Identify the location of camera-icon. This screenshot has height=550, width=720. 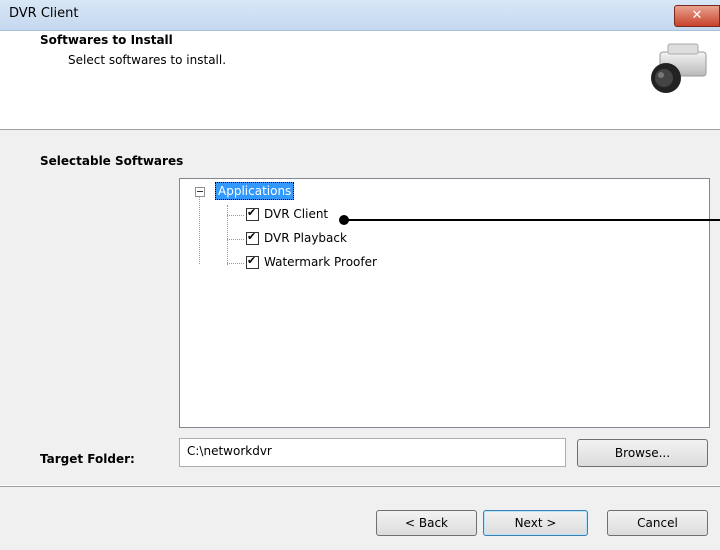
(679, 68).